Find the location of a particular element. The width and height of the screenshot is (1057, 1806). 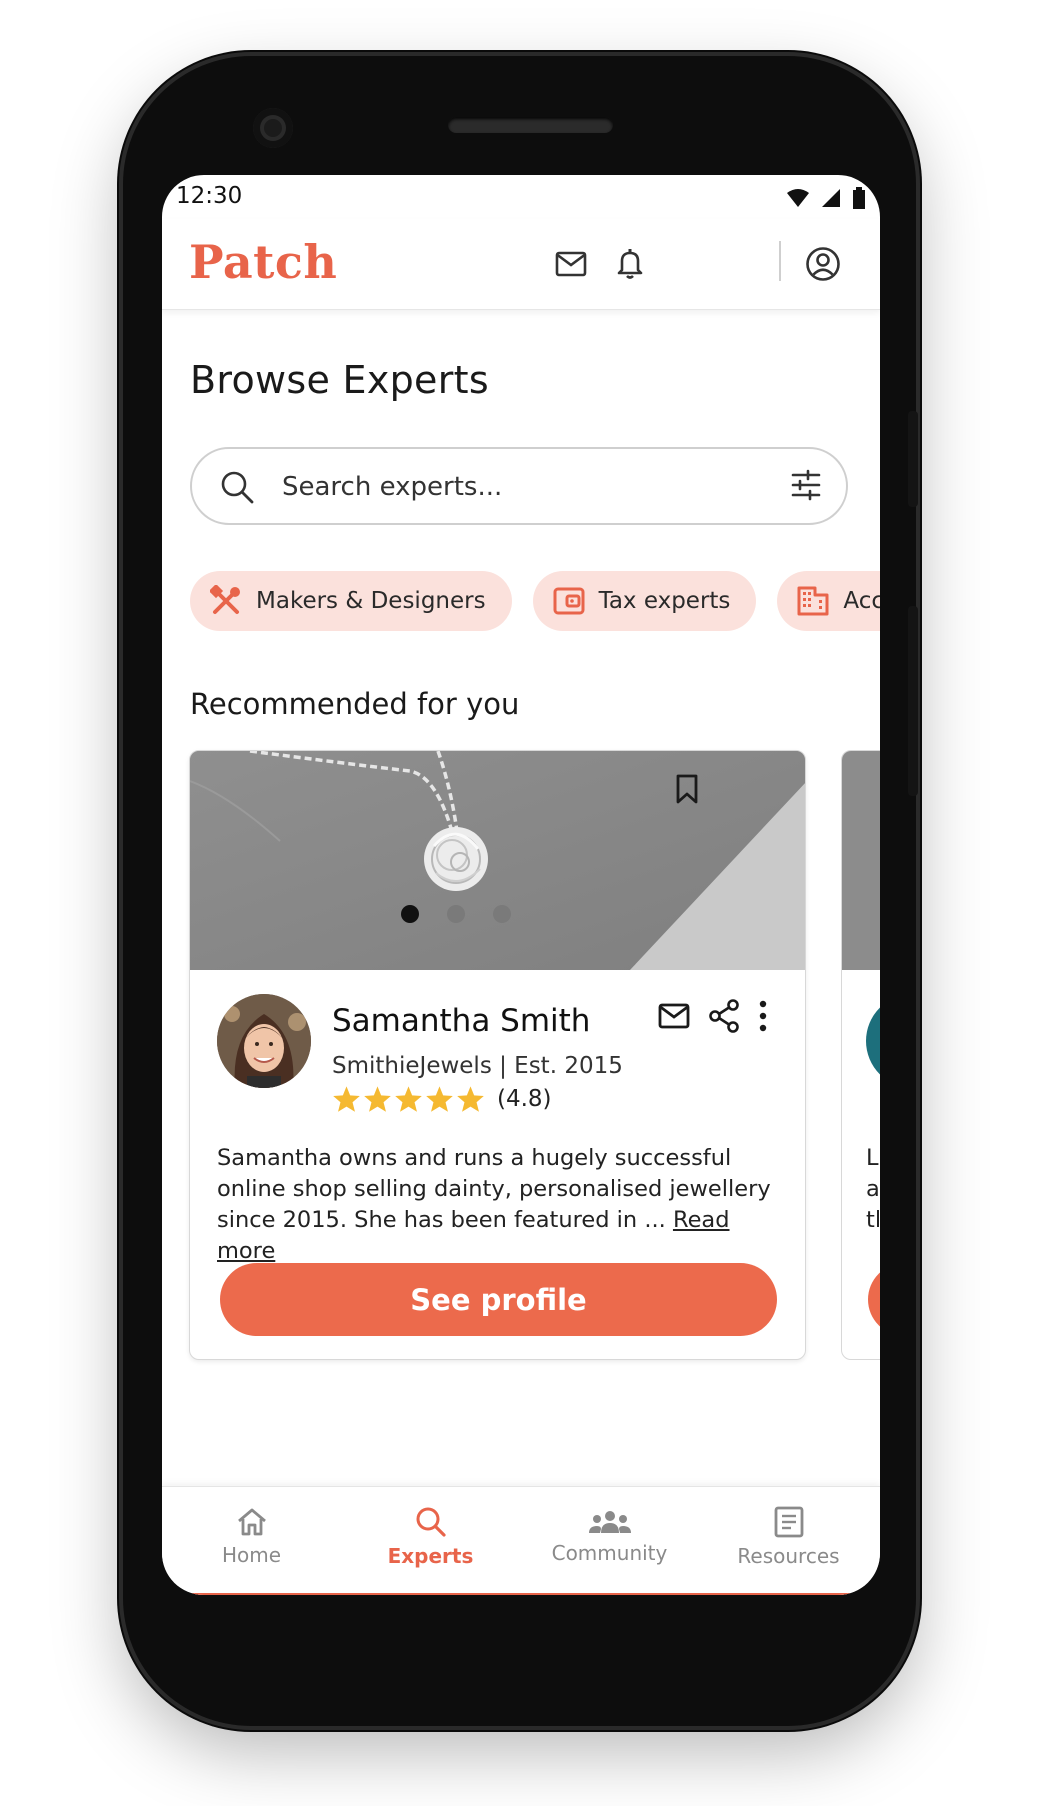

category-chip-accountants: Acc is located at coordinates (828, 601).